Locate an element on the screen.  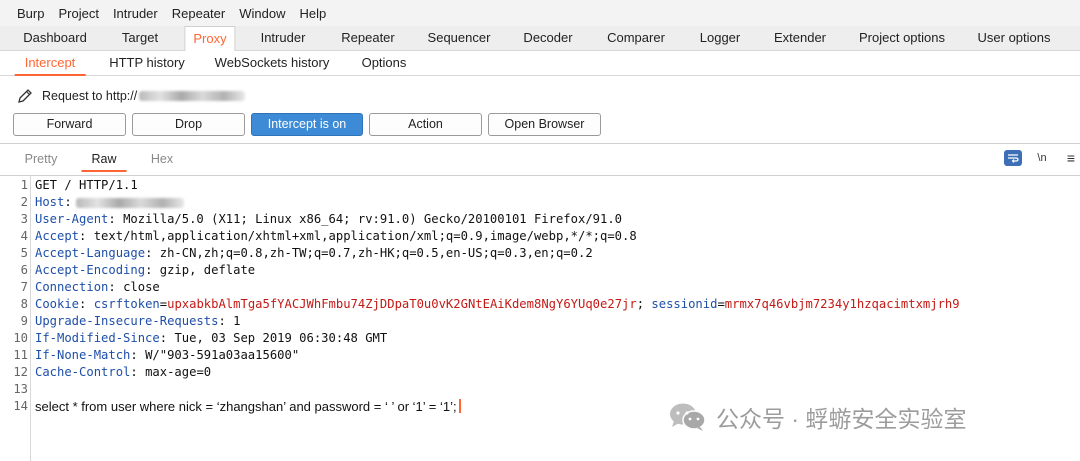
drop-button: Drop is located at coordinates (188, 124).